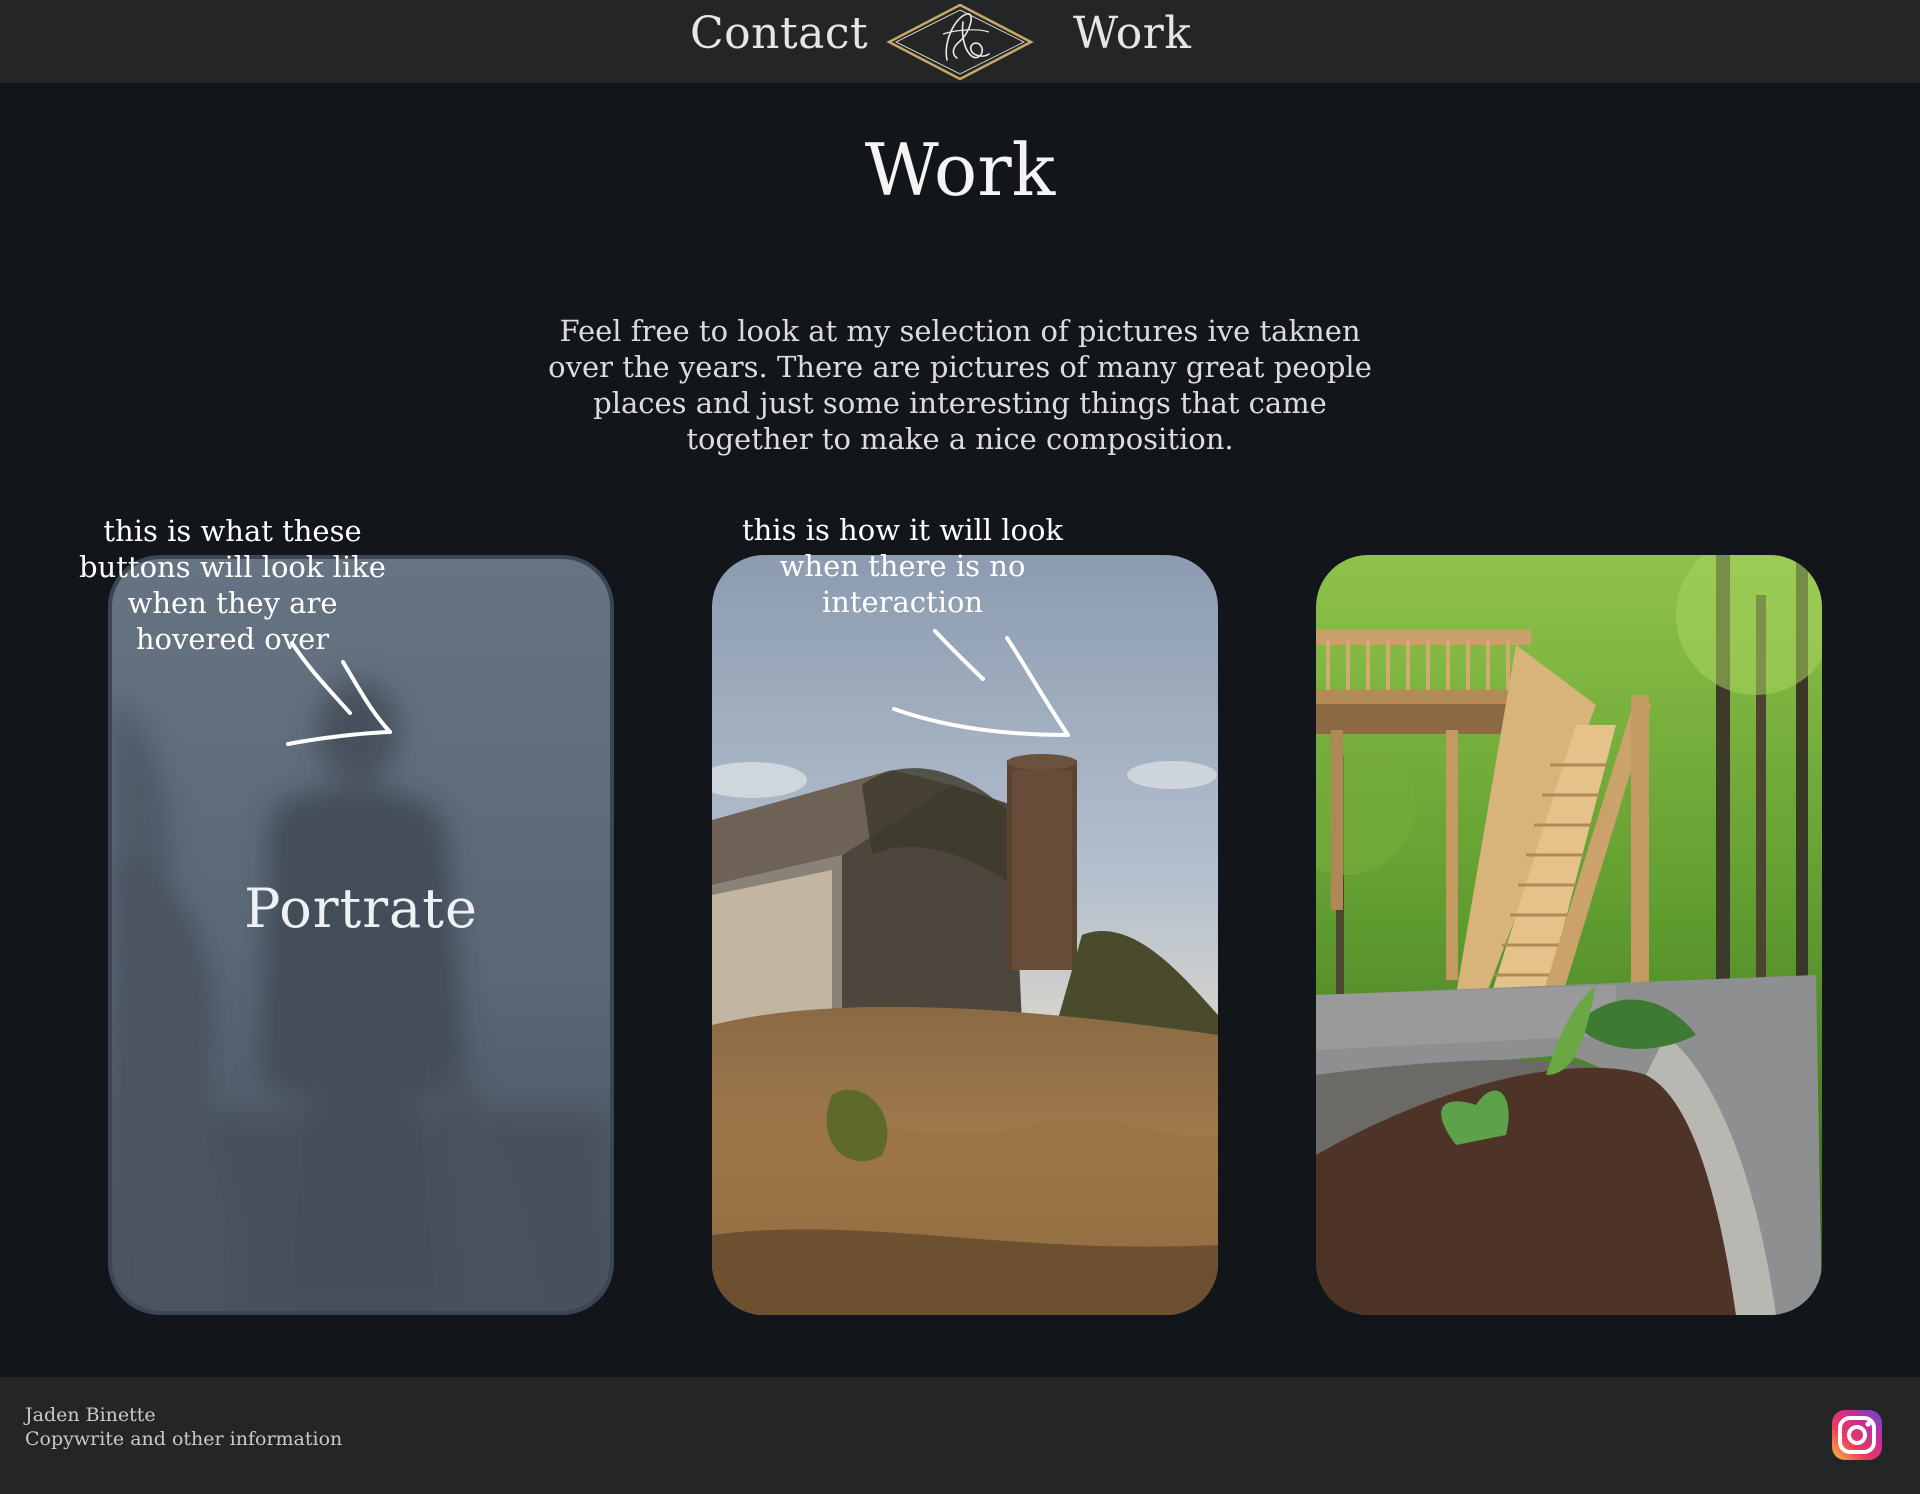  I want to click on top-nav-bar: Contact Work, so click(960, 41).